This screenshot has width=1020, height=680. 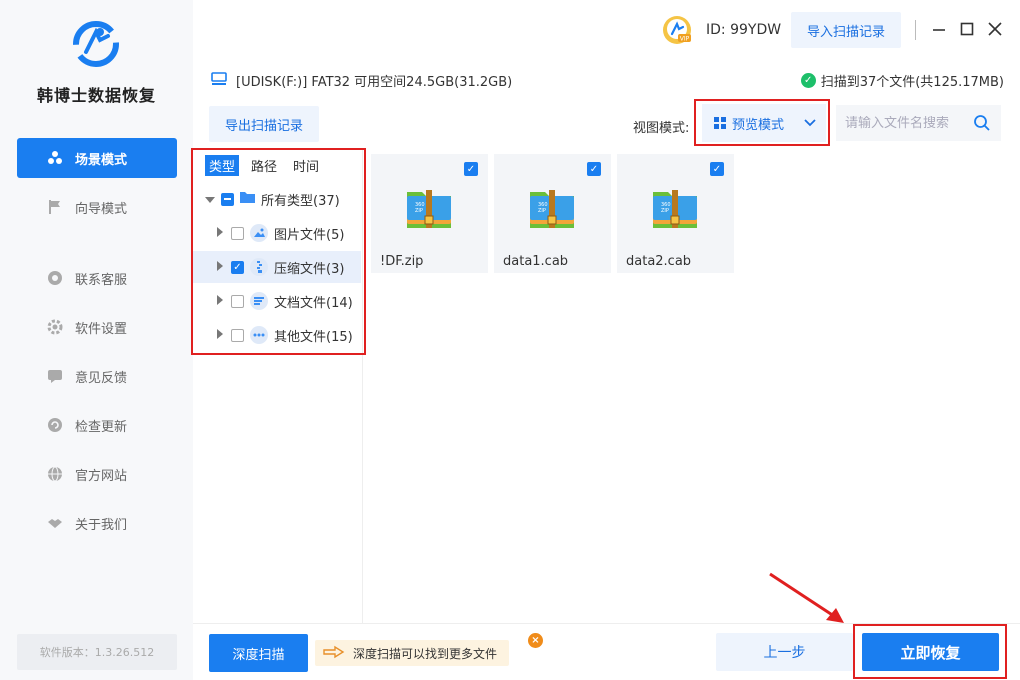 What do you see at coordinates (334, 653) in the screenshot?
I see `pointing-hand-icon` at bounding box center [334, 653].